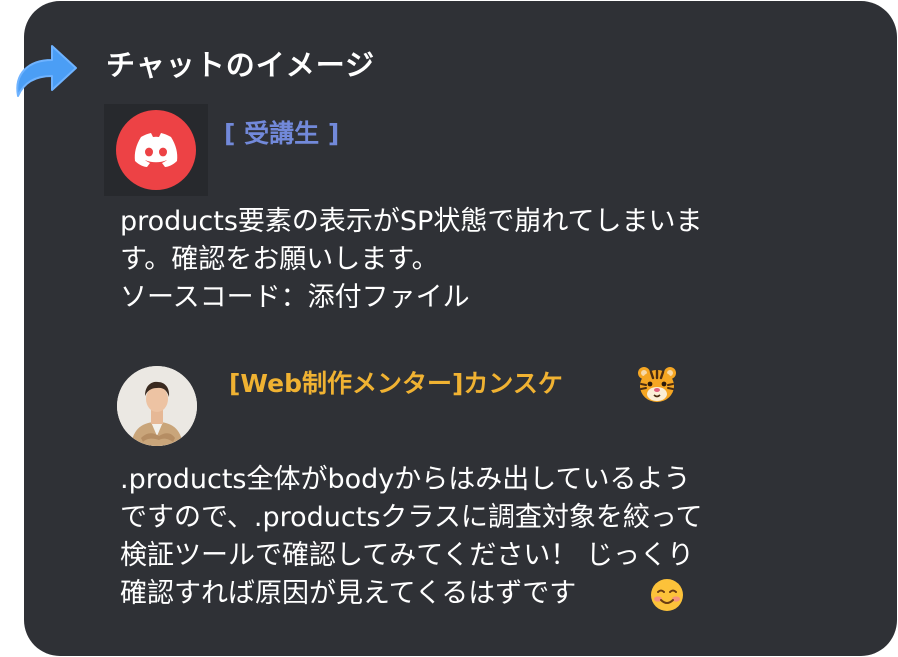 The width and height of the screenshot is (898, 657). Describe the element at coordinates (667, 595) in the screenshot. I see `smiling-face-emoji` at that location.